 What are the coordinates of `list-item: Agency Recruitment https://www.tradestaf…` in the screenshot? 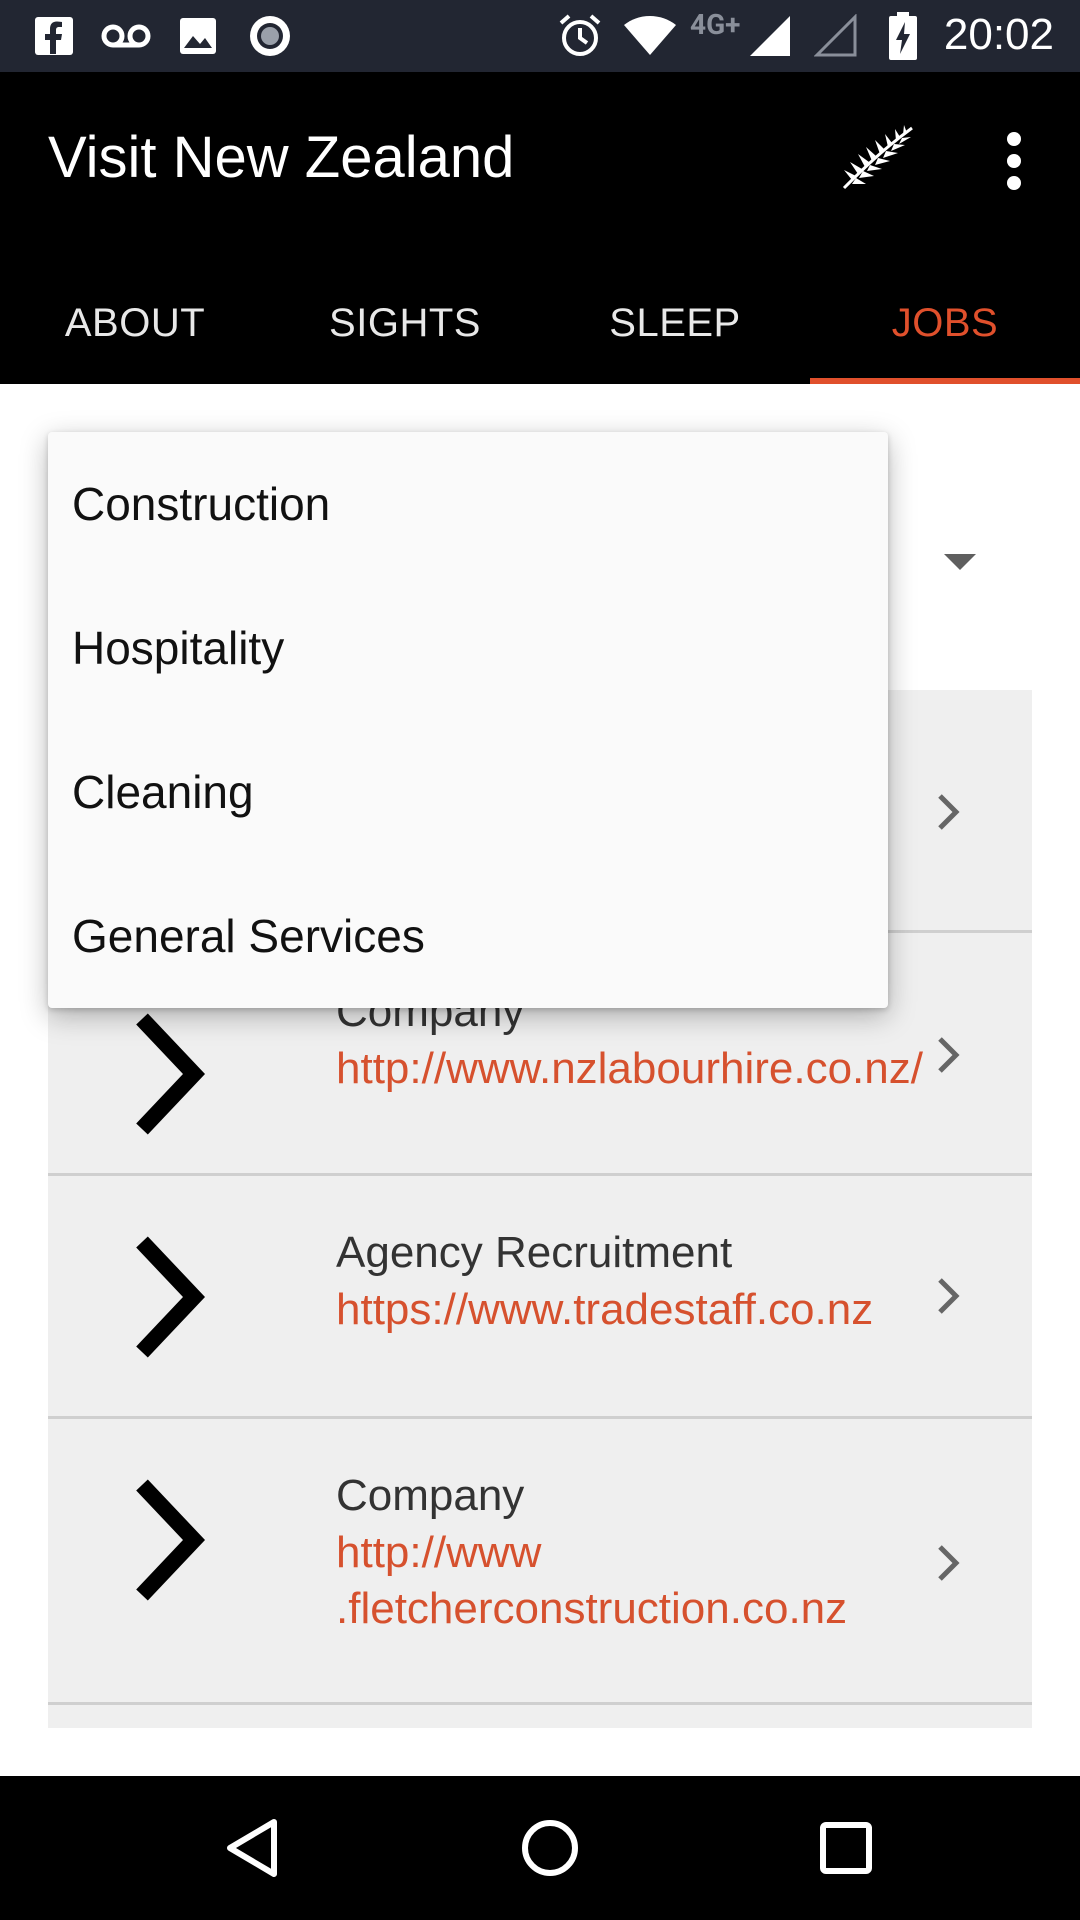 It's located at (540, 1297).